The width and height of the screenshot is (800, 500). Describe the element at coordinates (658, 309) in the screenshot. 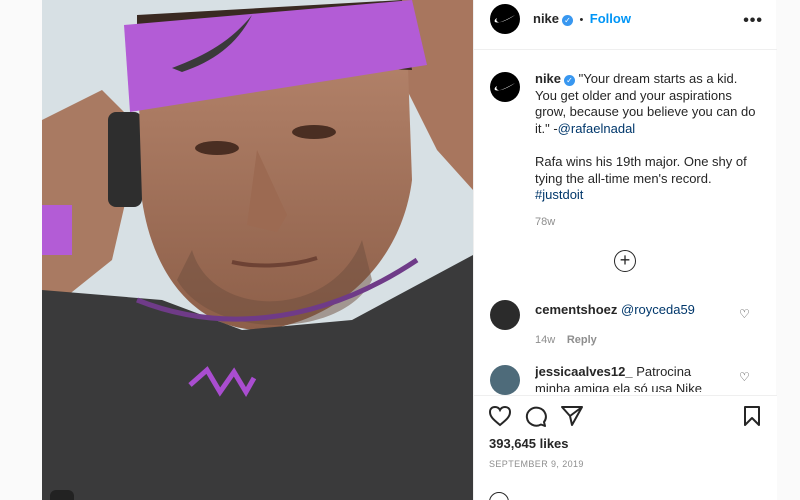

I see `comment-mention: @royceda59` at that location.